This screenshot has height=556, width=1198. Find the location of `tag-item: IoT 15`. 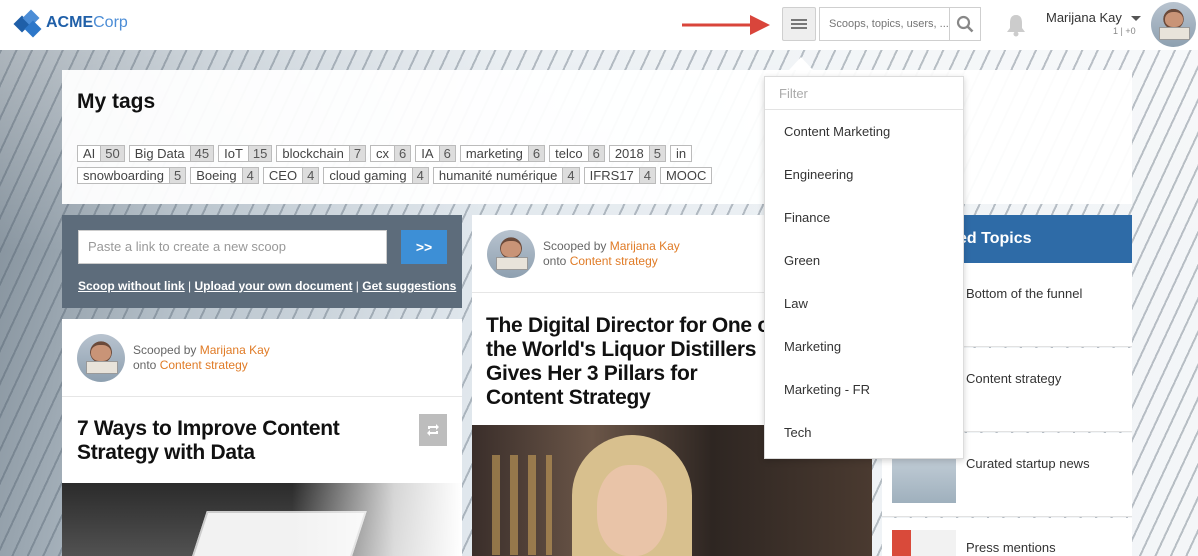

tag-item: IoT 15 is located at coordinates (245, 153).